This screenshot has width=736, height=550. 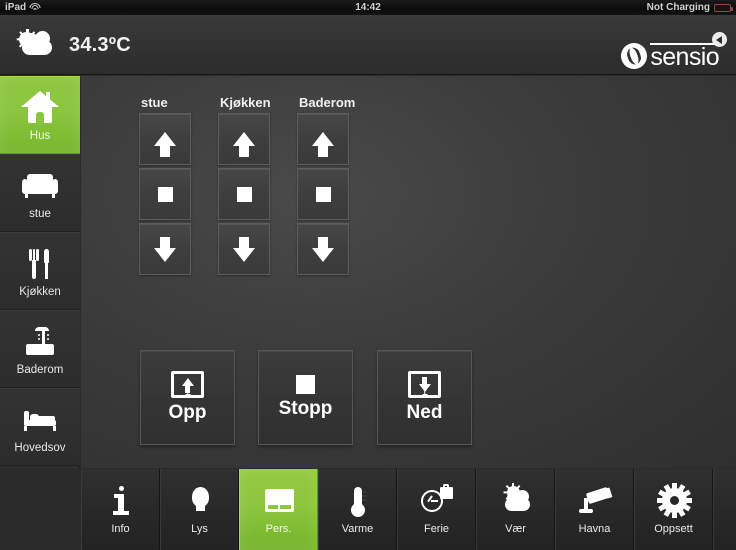 I want to click on baderom-stop-button, so click(x=323, y=194).